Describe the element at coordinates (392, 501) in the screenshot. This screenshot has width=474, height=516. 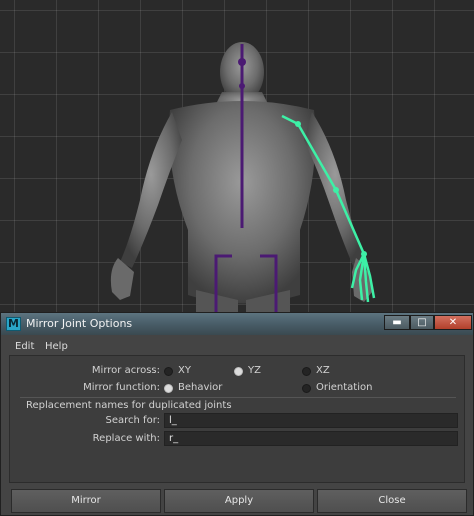
I see `close-button: Close` at that location.